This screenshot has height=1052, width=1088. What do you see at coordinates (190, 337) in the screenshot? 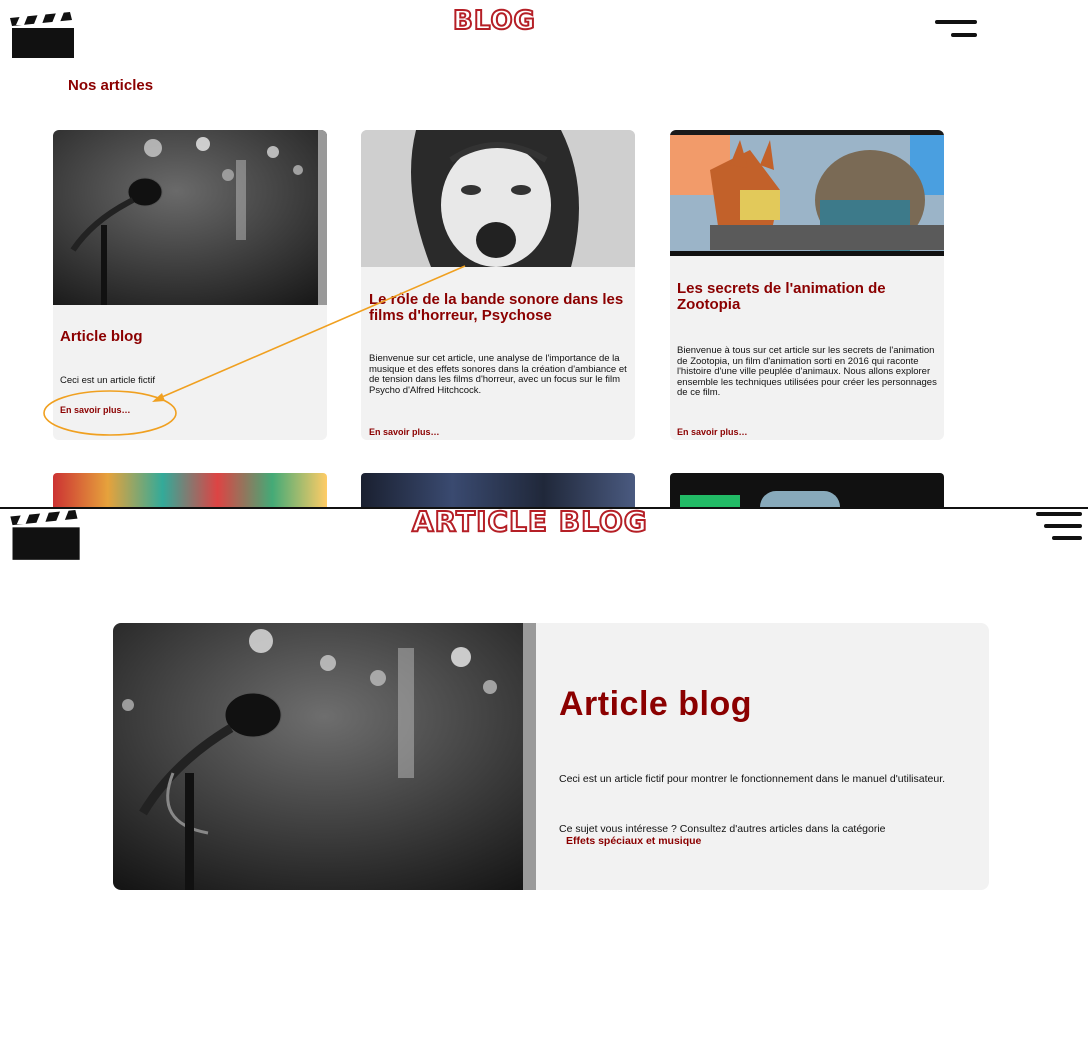
I see `card-title: Article blog` at bounding box center [190, 337].